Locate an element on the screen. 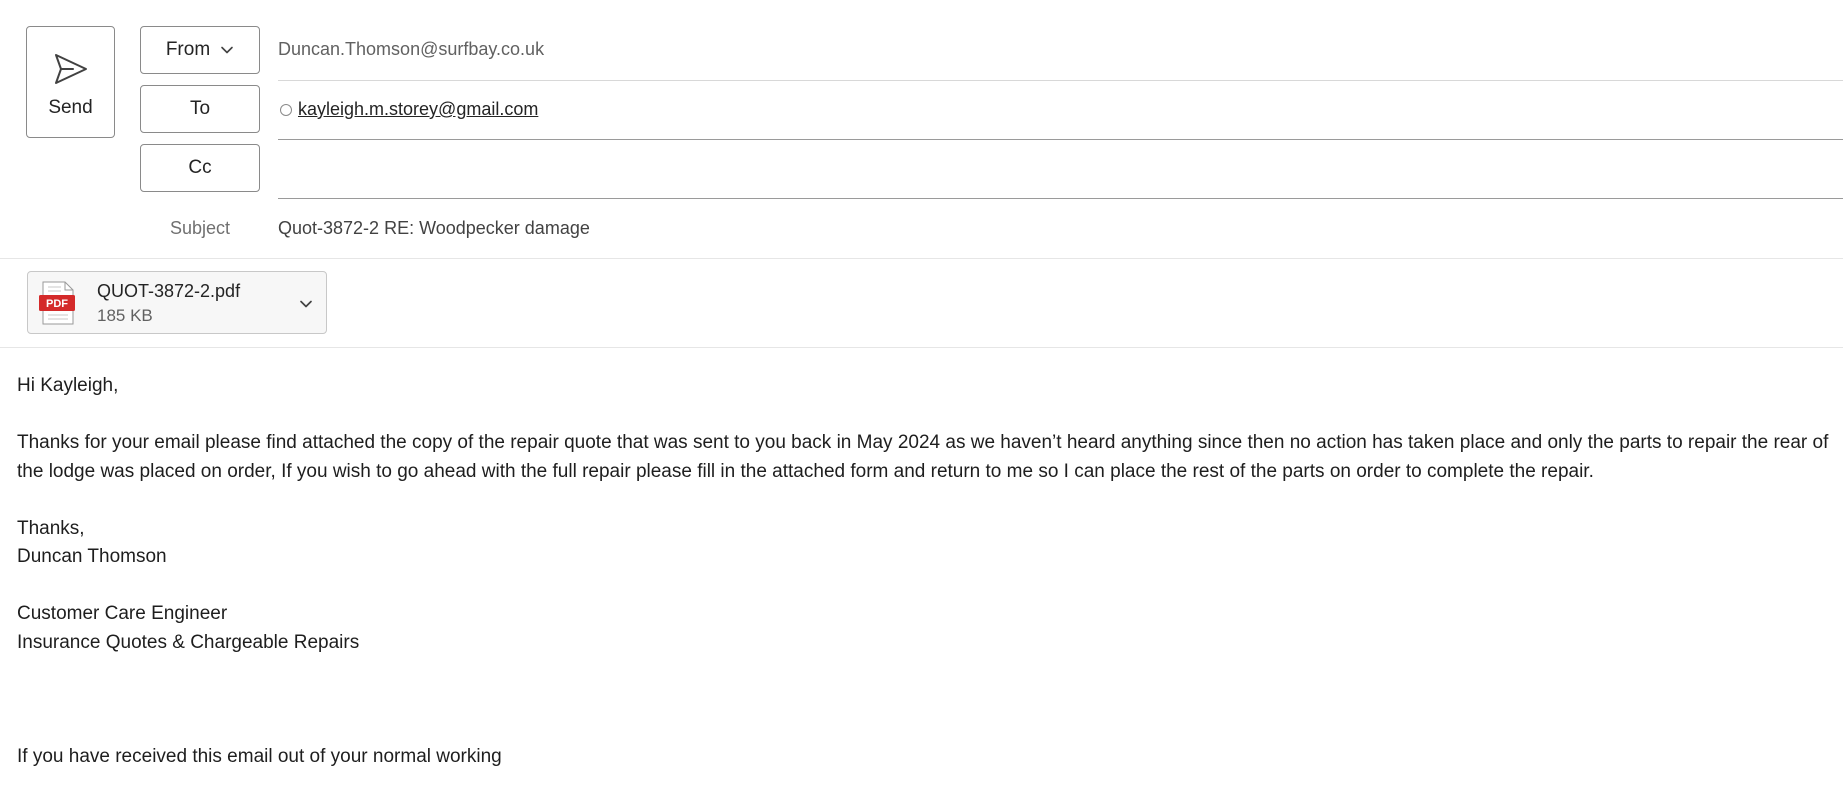 The width and height of the screenshot is (1843, 792). to-button: To is located at coordinates (200, 109).